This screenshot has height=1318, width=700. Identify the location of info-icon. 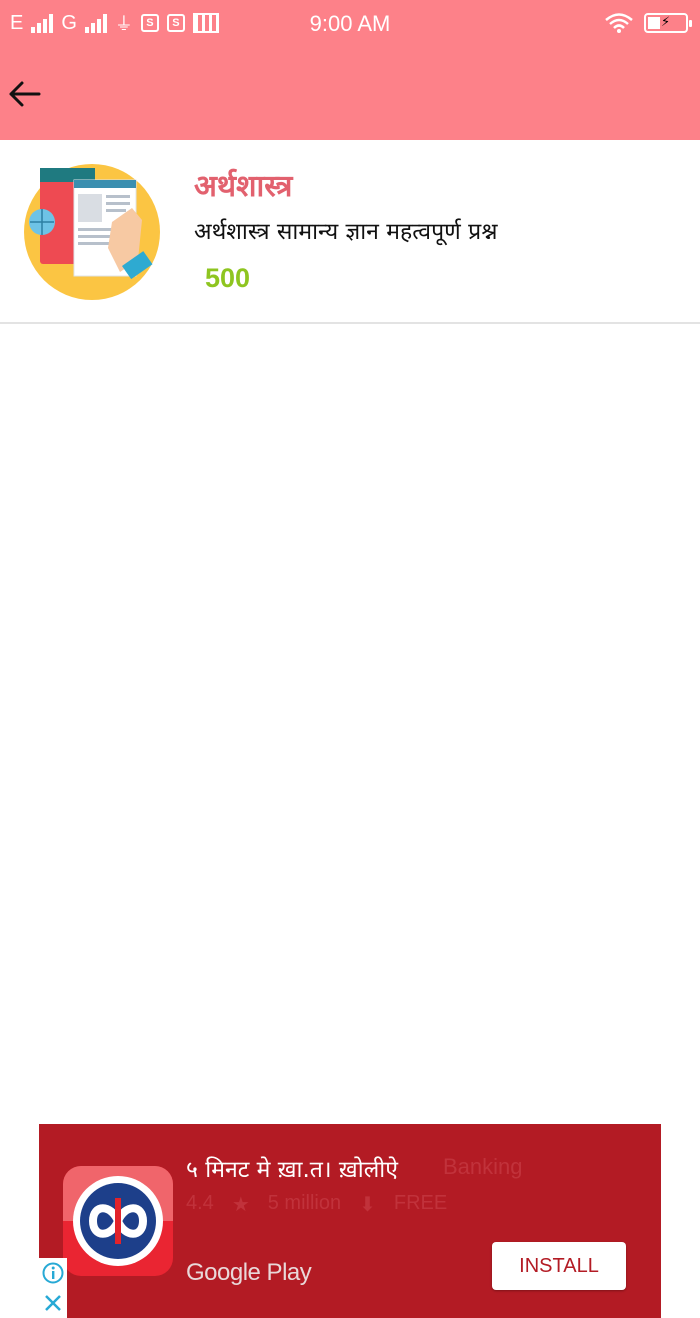
(53, 1273).